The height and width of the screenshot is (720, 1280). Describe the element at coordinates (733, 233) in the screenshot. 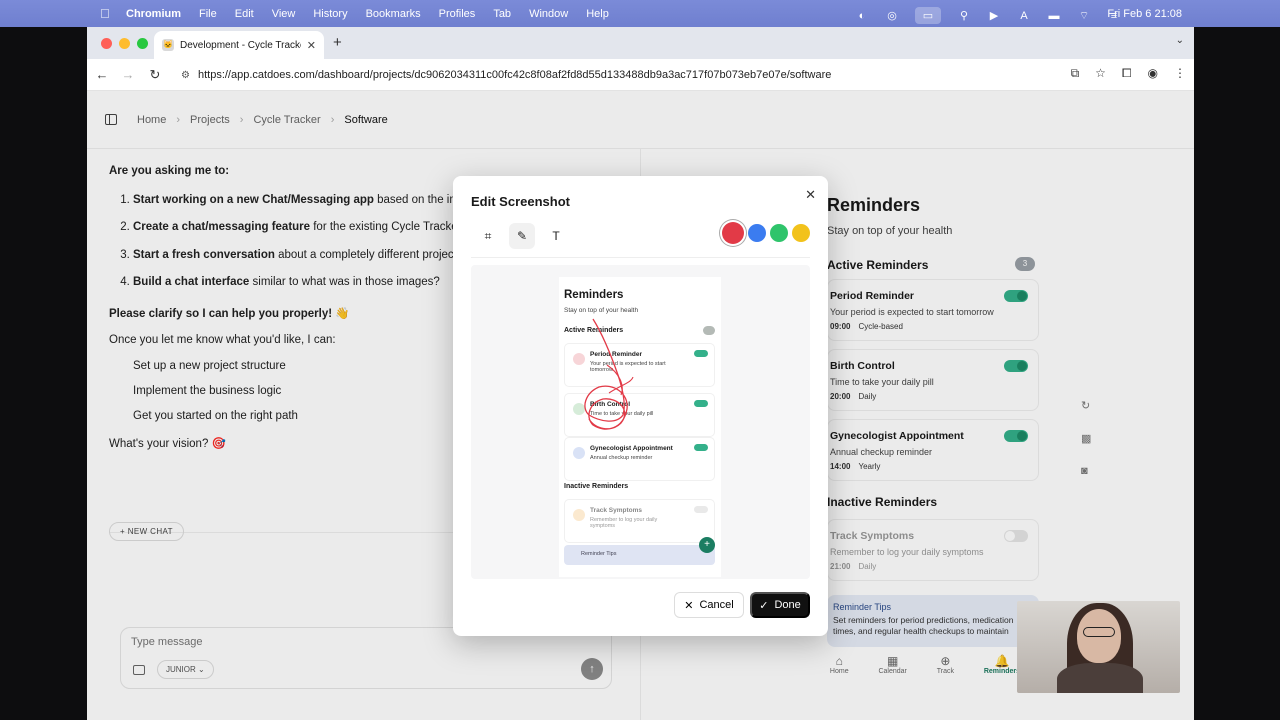

I see `color-swatch-red` at that location.